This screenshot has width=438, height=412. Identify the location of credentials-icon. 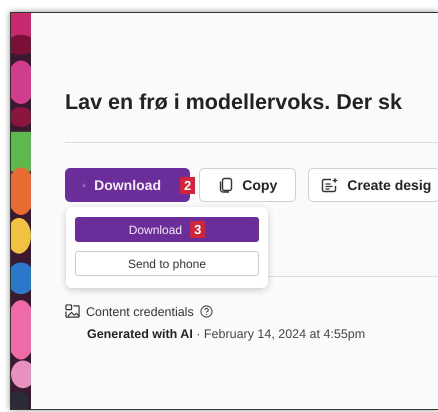
(72, 311).